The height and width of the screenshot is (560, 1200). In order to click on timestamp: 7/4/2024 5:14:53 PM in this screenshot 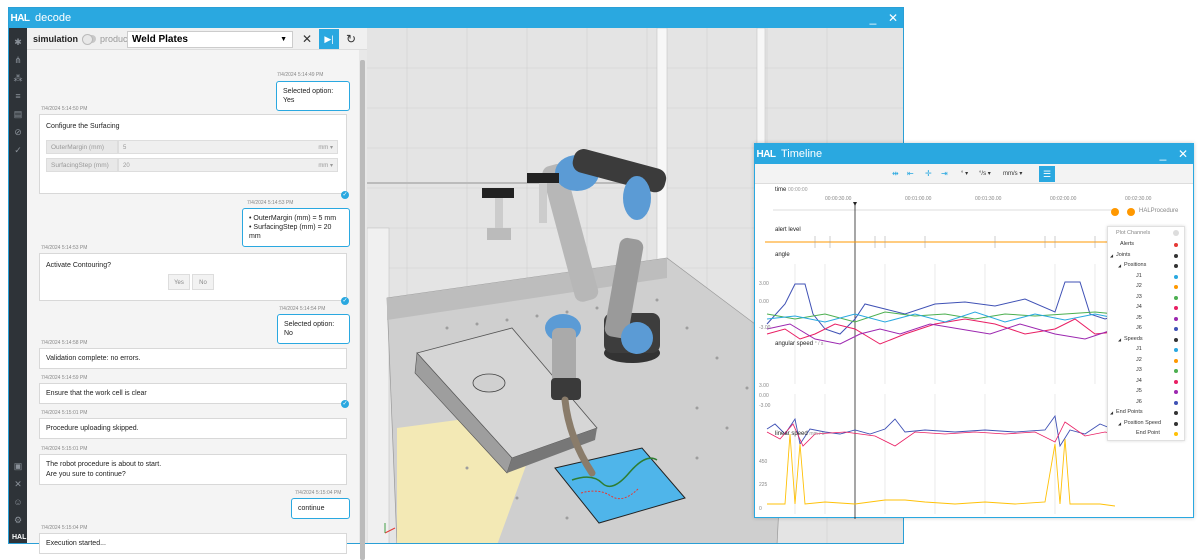, I will do `click(64, 248)`.